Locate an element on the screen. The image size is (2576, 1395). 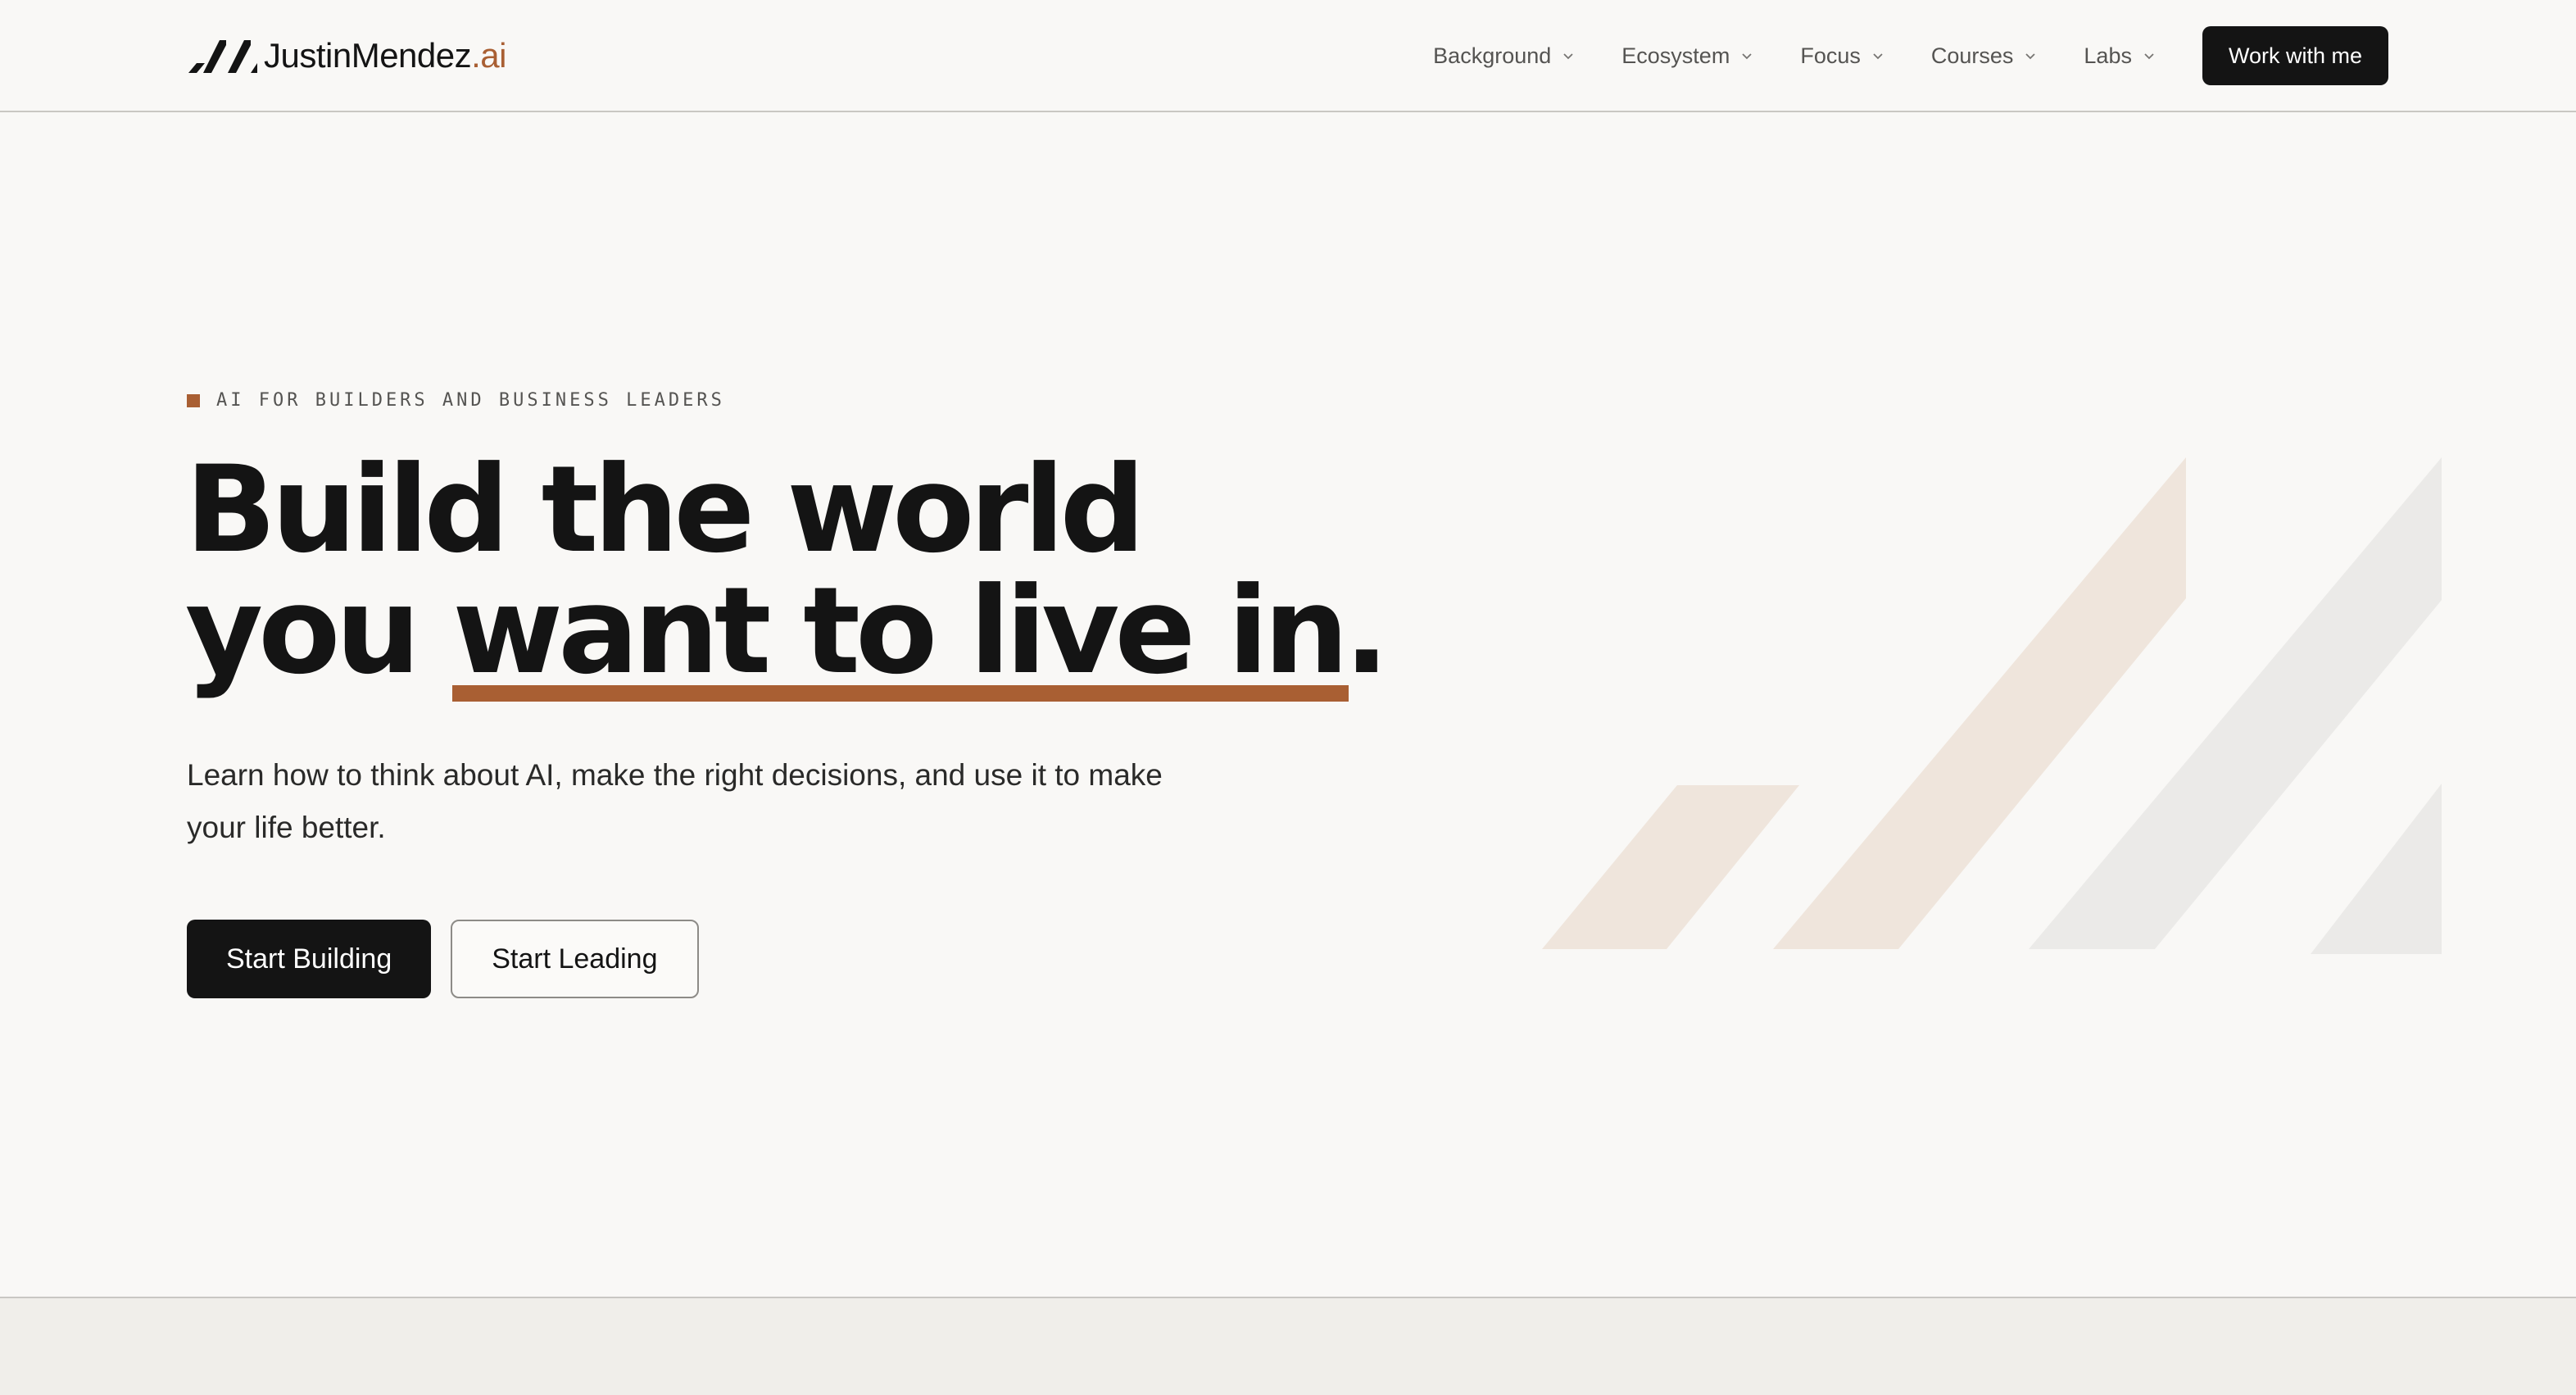
nav-item-label: Courses is located at coordinates (1972, 55).